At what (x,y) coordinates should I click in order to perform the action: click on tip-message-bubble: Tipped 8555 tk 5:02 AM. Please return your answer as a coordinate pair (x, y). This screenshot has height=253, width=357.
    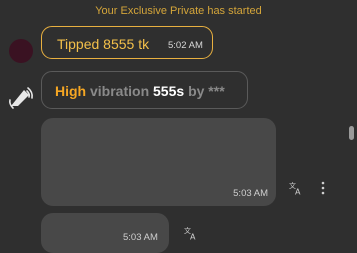
    Looking at the image, I should click on (127, 42).